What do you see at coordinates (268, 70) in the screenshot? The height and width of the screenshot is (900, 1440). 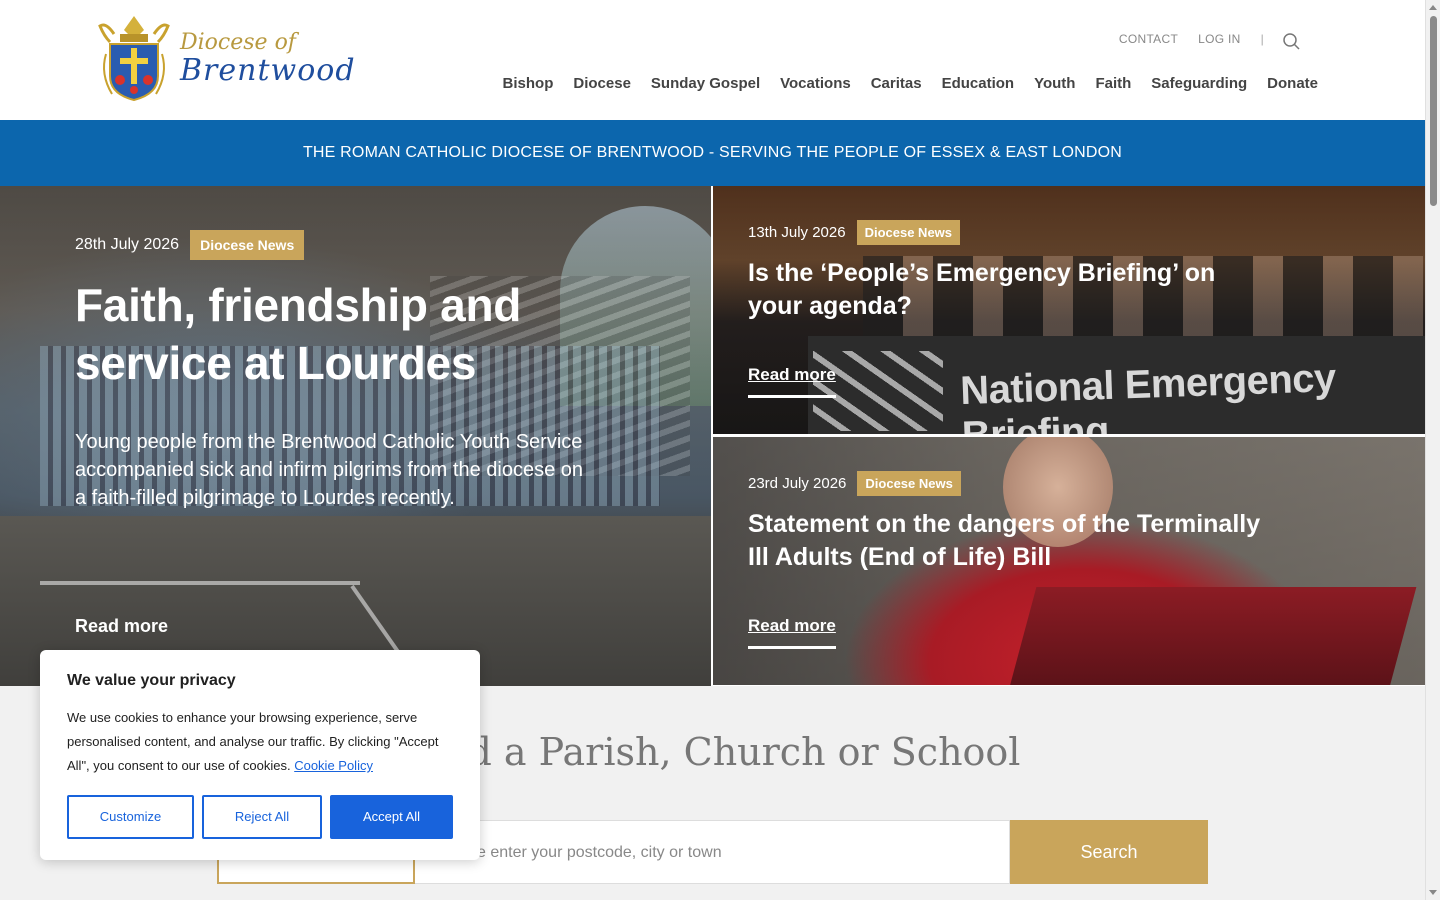 I see `logo-line2: Brentwood` at bounding box center [268, 70].